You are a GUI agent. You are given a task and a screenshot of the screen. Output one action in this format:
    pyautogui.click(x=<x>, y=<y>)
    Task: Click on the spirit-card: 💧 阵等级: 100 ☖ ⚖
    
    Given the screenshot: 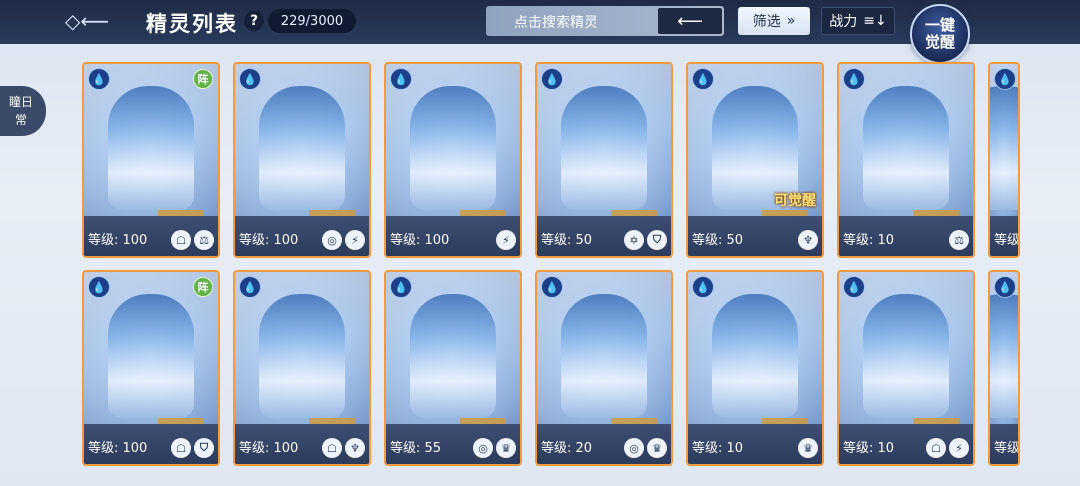 What is the action you would take?
    pyautogui.click(x=151, y=160)
    